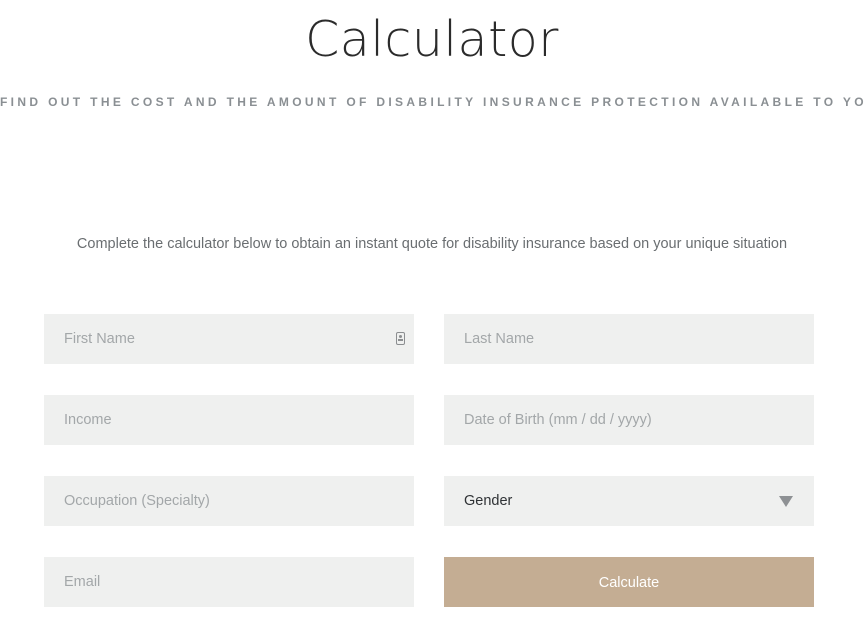  Describe the element at coordinates (400, 338) in the screenshot. I see `contact-card-icon` at that location.